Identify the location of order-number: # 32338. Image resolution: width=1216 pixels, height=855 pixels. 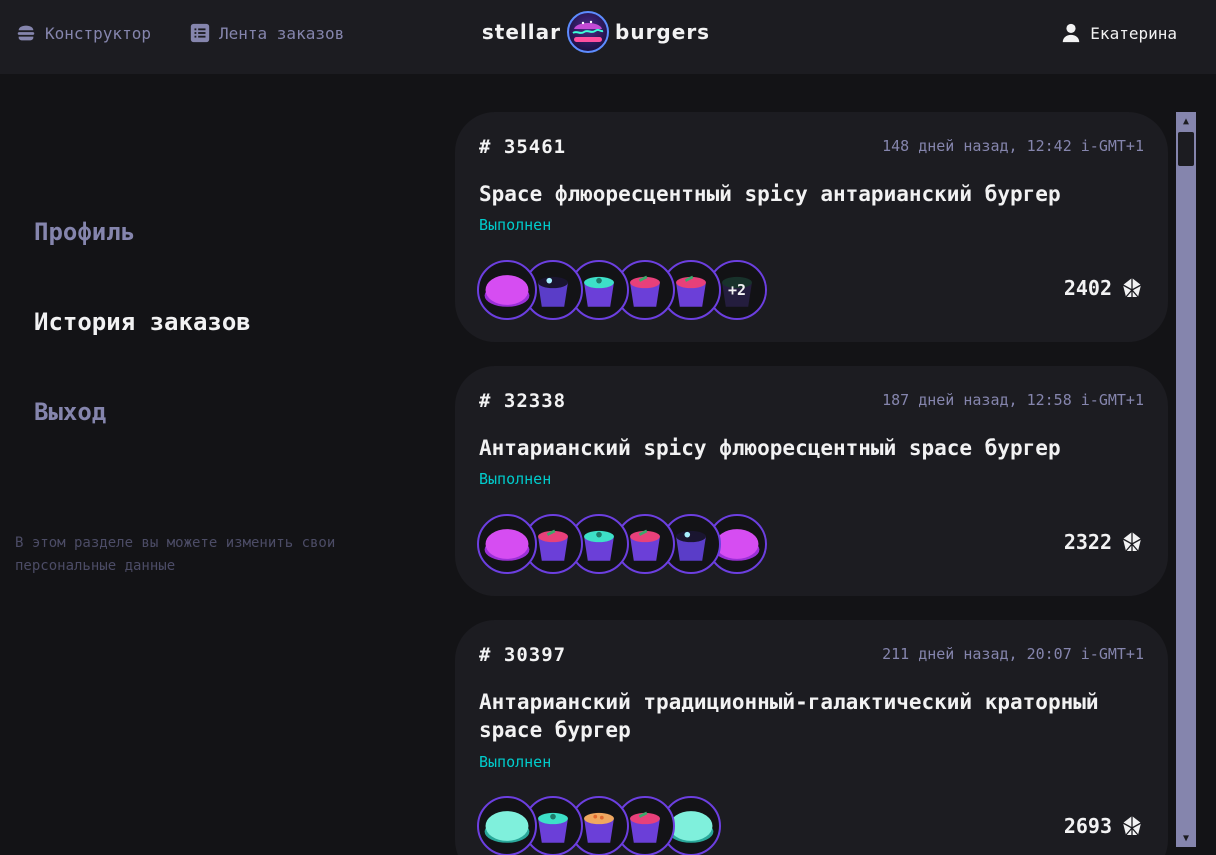
(523, 401).